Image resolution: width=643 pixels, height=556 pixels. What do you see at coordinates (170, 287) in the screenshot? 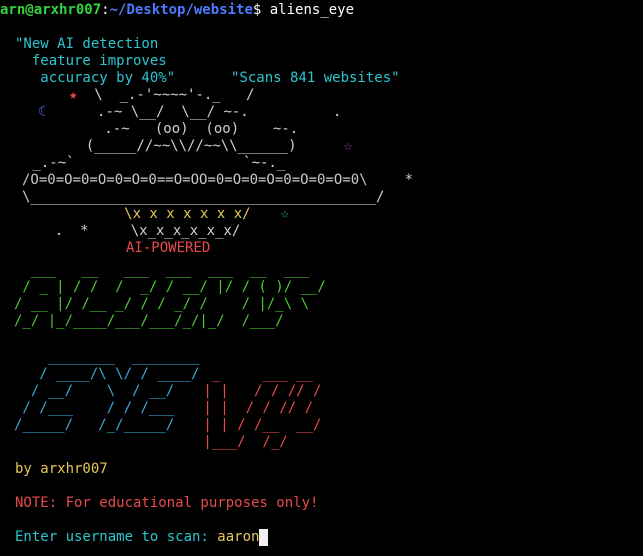
I see `aliens-logo-row-2: / _ | / / / _/ / __/ |/ / ( )/ __/` at bounding box center [170, 287].